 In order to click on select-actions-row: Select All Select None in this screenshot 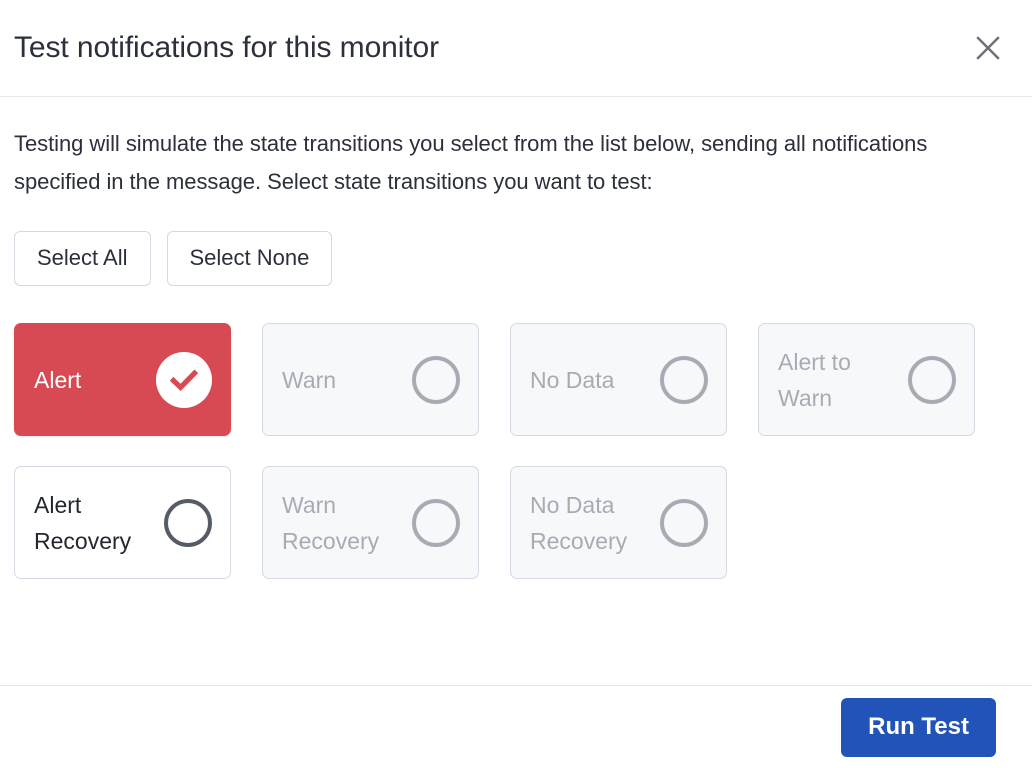, I will do `click(516, 258)`.